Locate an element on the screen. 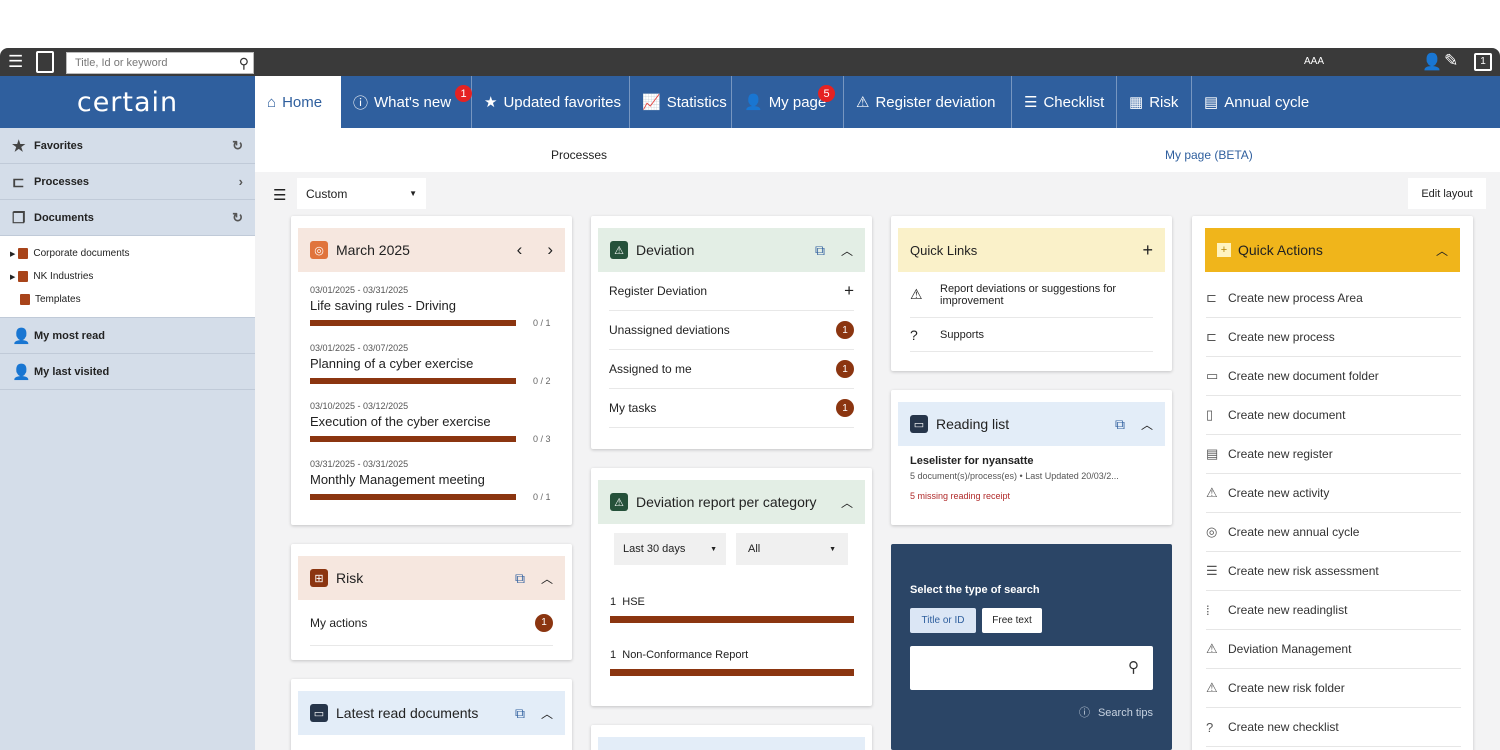 The width and height of the screenshot is (1500, 750). search-type-title-or-id: Title or ID is located at coordinates (943, 620).